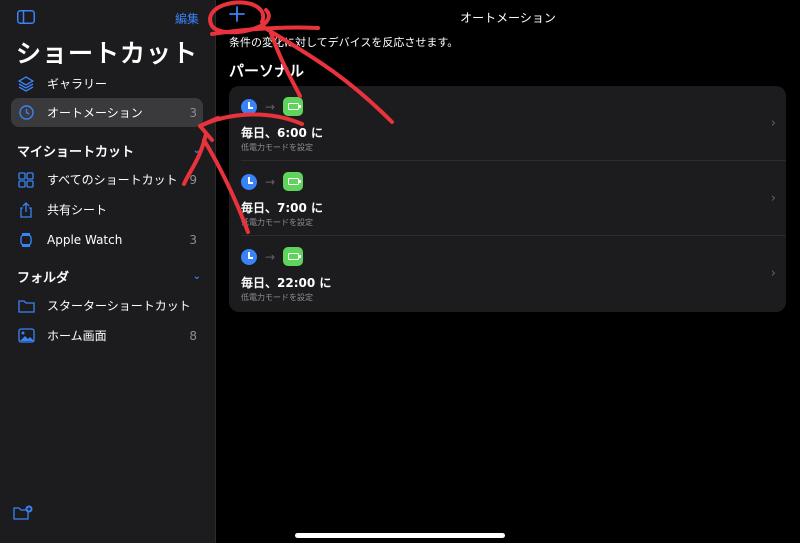 This screenshot has height=543, width=800. I want to click on sidebar-item-count: 8, so click(193, 335).